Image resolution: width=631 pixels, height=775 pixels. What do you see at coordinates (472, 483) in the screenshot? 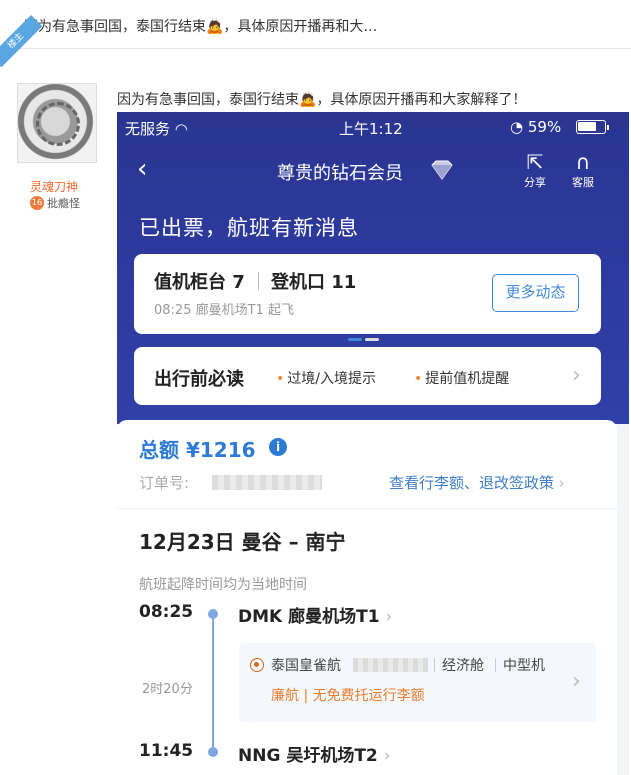
I see `policy-link-label: 查看行李额、退改签政策` at bounding box center [472, 483].